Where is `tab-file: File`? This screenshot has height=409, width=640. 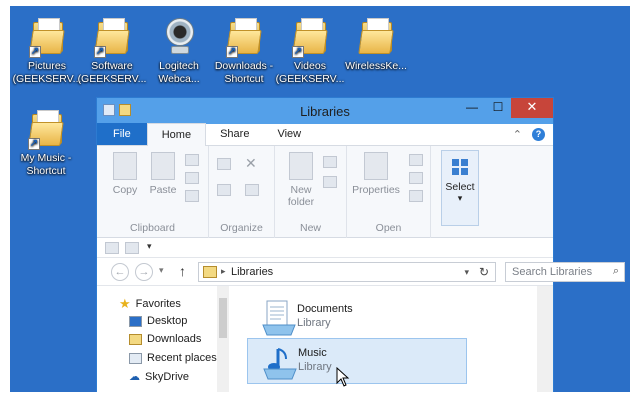
tab-file: File is located at coordinates (122, 134).